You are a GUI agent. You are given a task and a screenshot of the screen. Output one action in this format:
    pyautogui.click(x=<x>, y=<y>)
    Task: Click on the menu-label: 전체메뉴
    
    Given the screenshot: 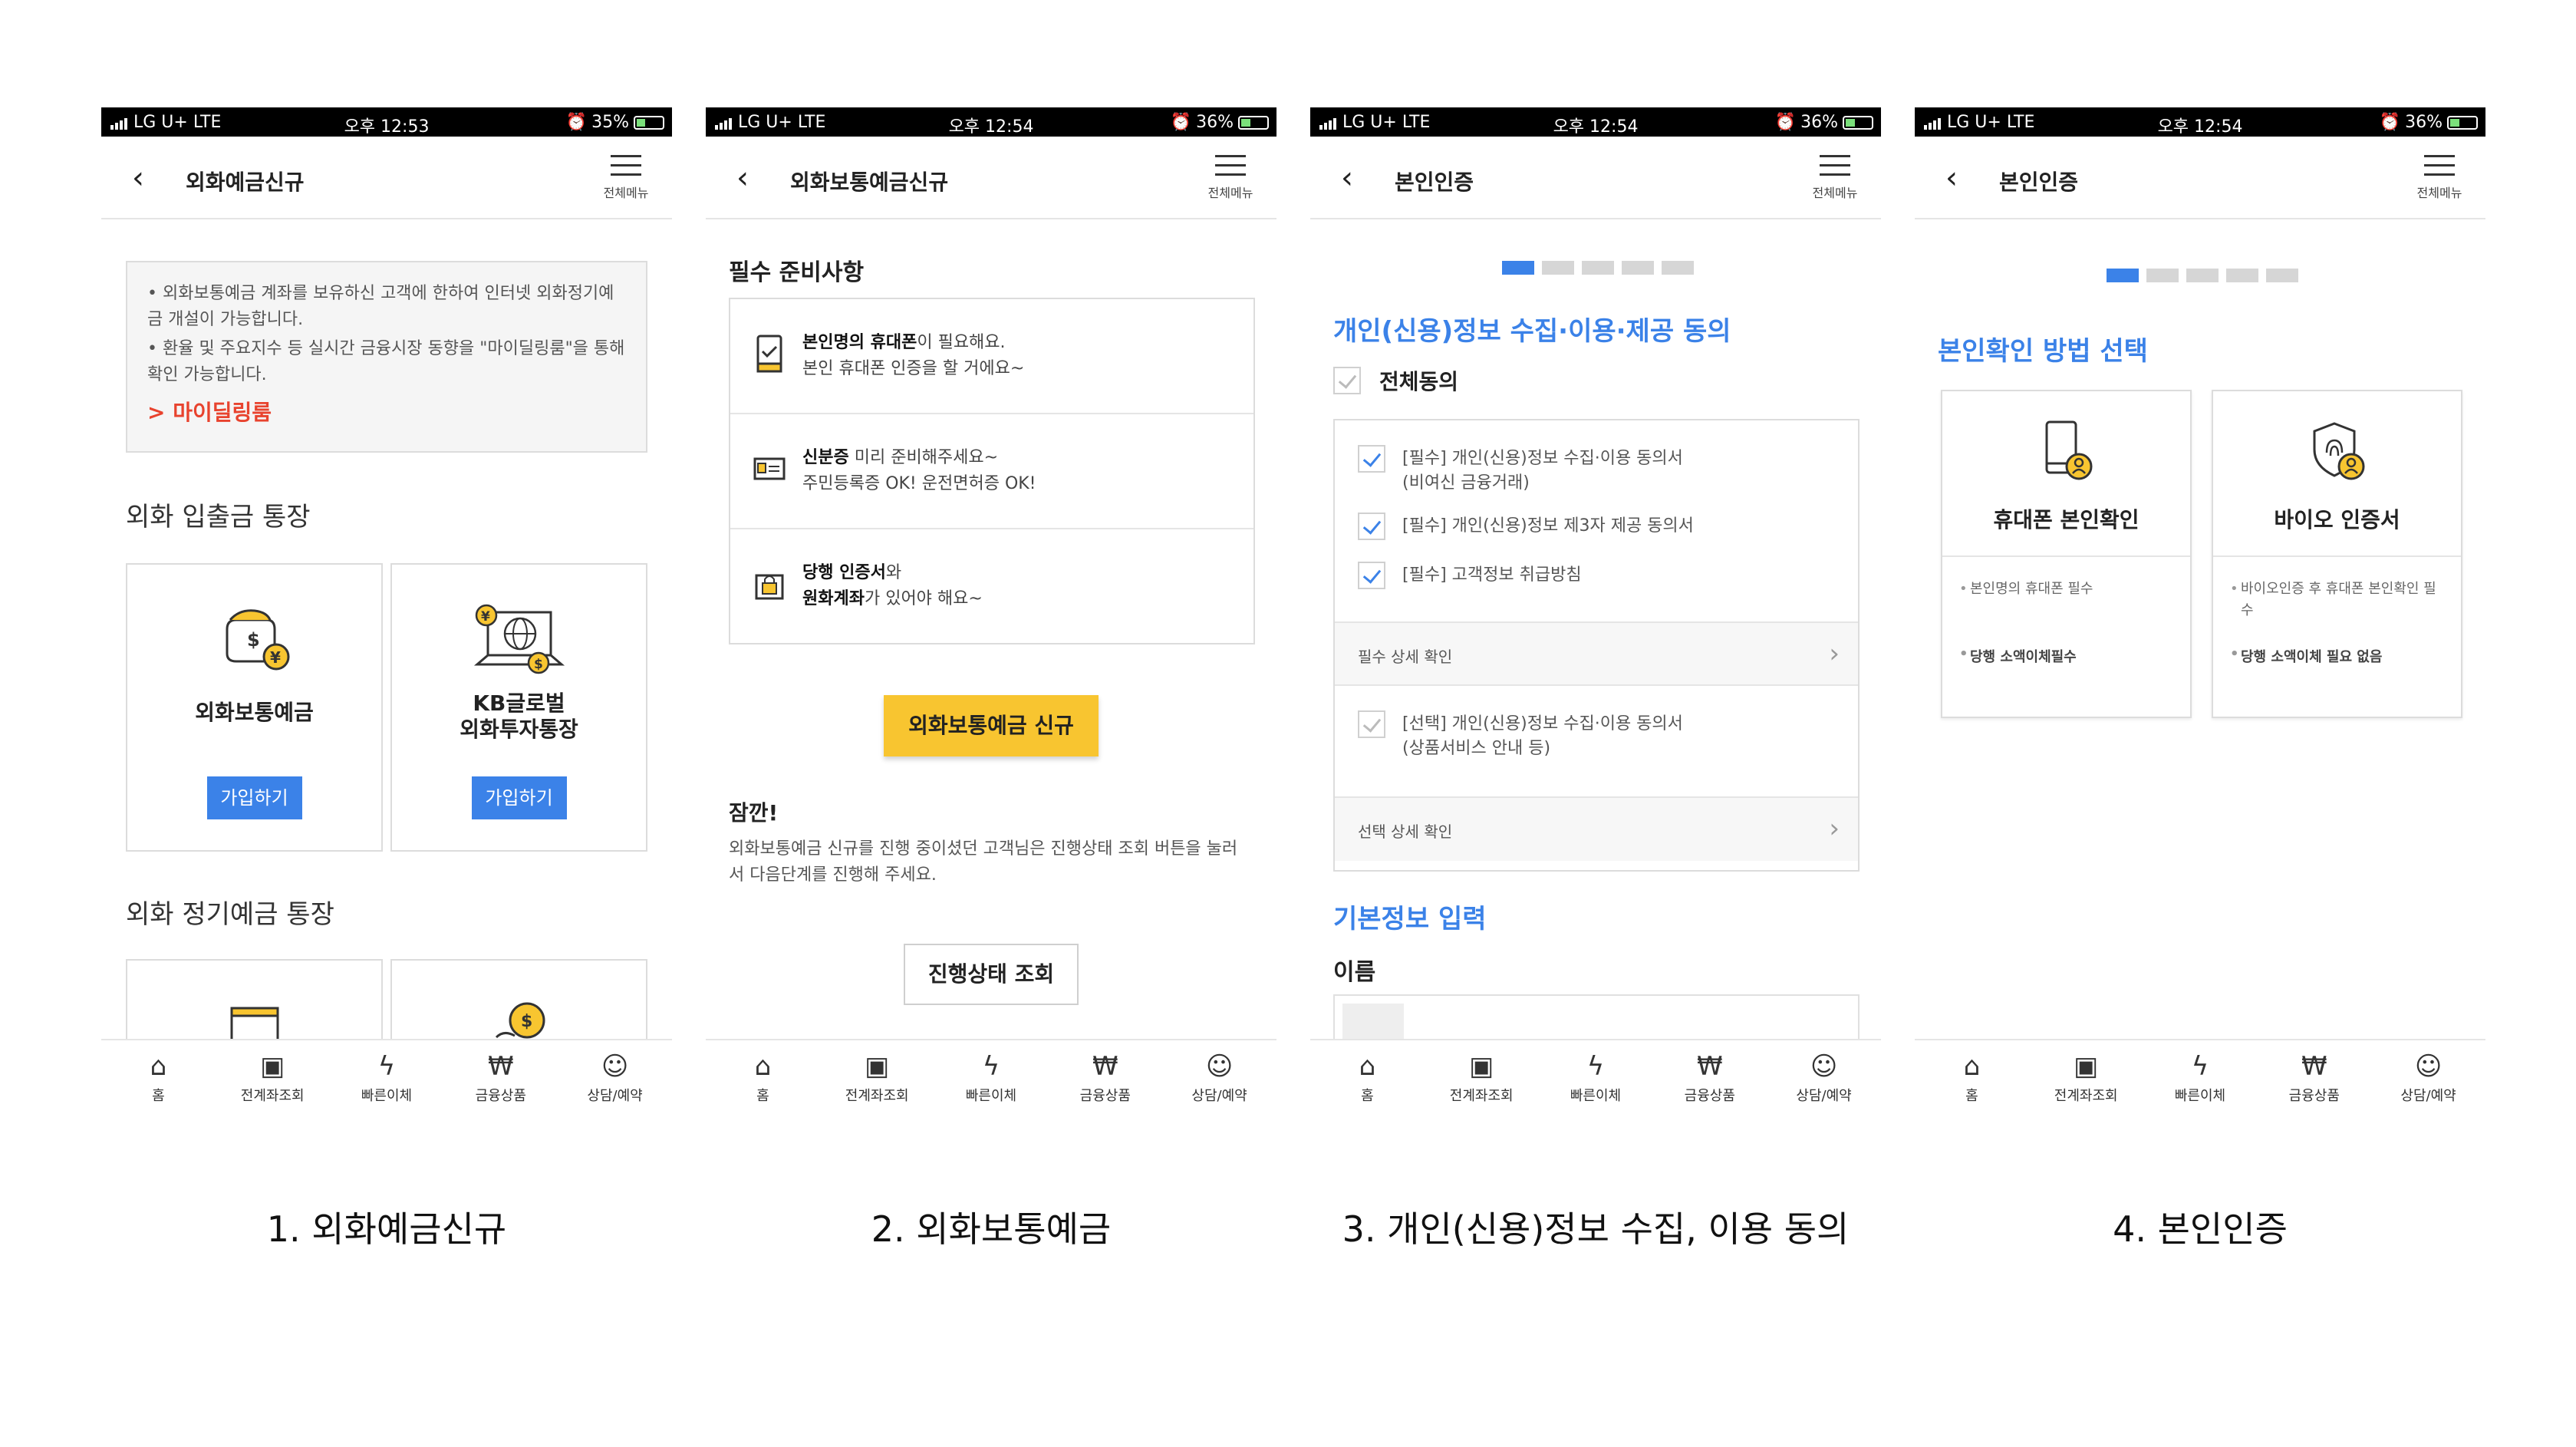 What is the action you would take?
    pyautogui.click(x=626, y=193)
    